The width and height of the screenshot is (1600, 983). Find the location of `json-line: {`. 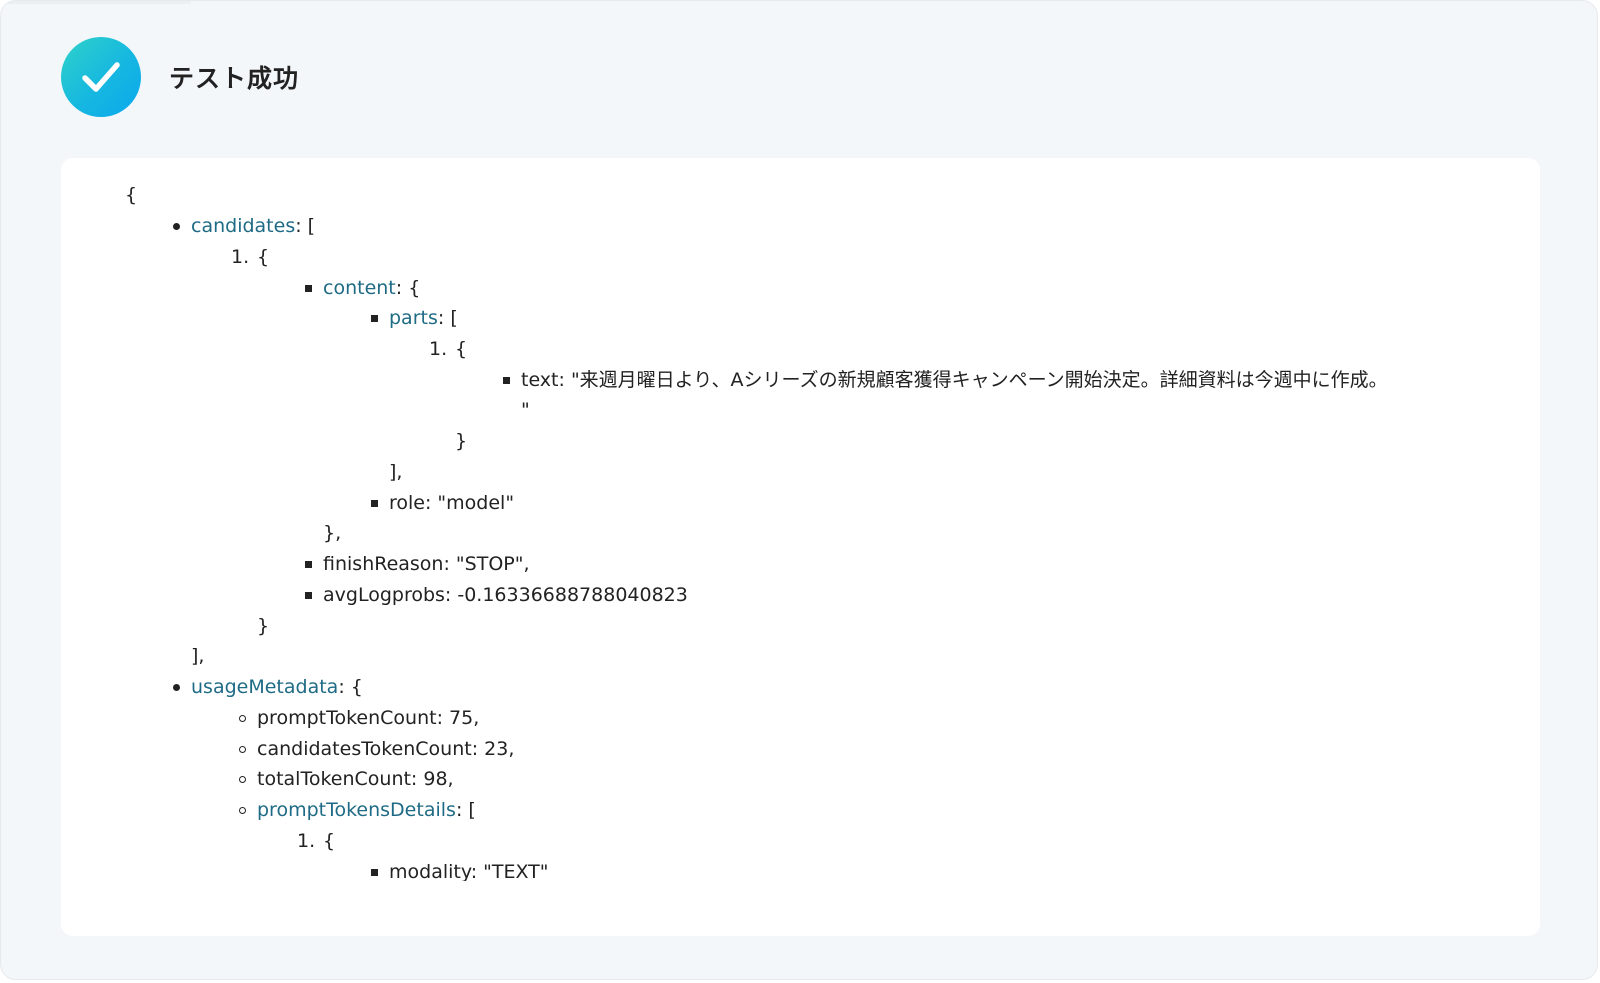

json-line: { is located at coordinates (131, 195).